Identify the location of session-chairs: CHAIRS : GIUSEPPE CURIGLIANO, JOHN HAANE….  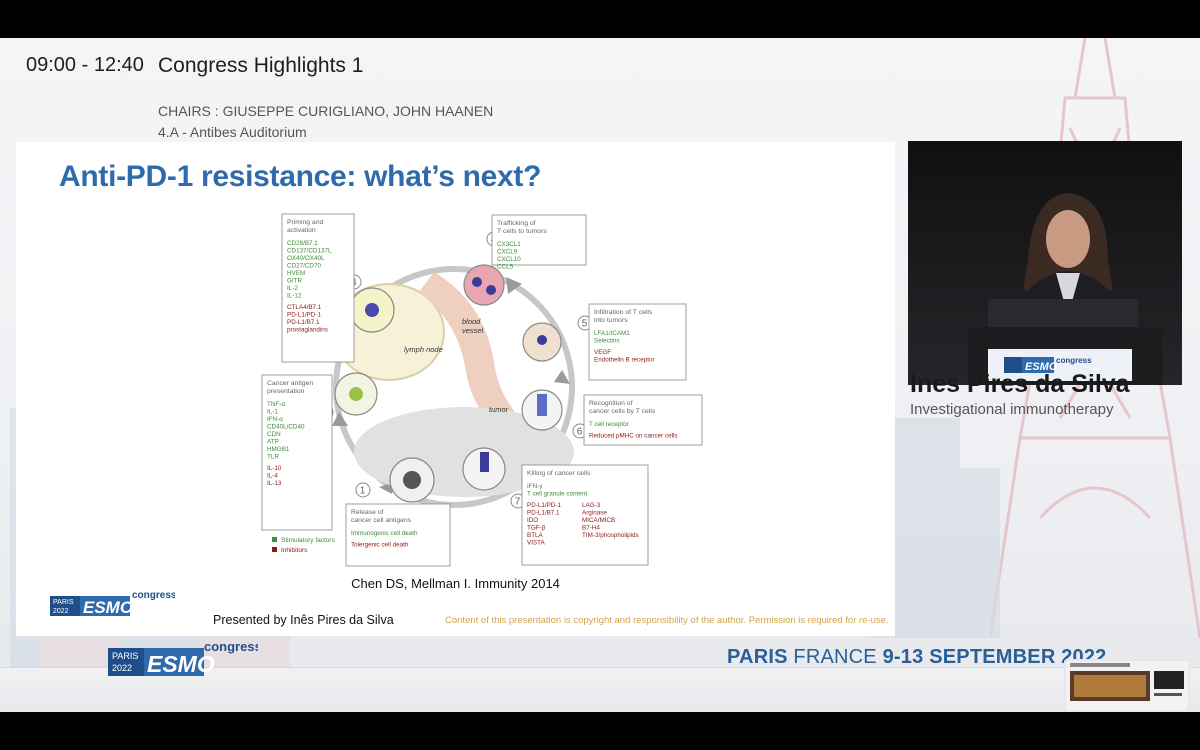
(326, 111).